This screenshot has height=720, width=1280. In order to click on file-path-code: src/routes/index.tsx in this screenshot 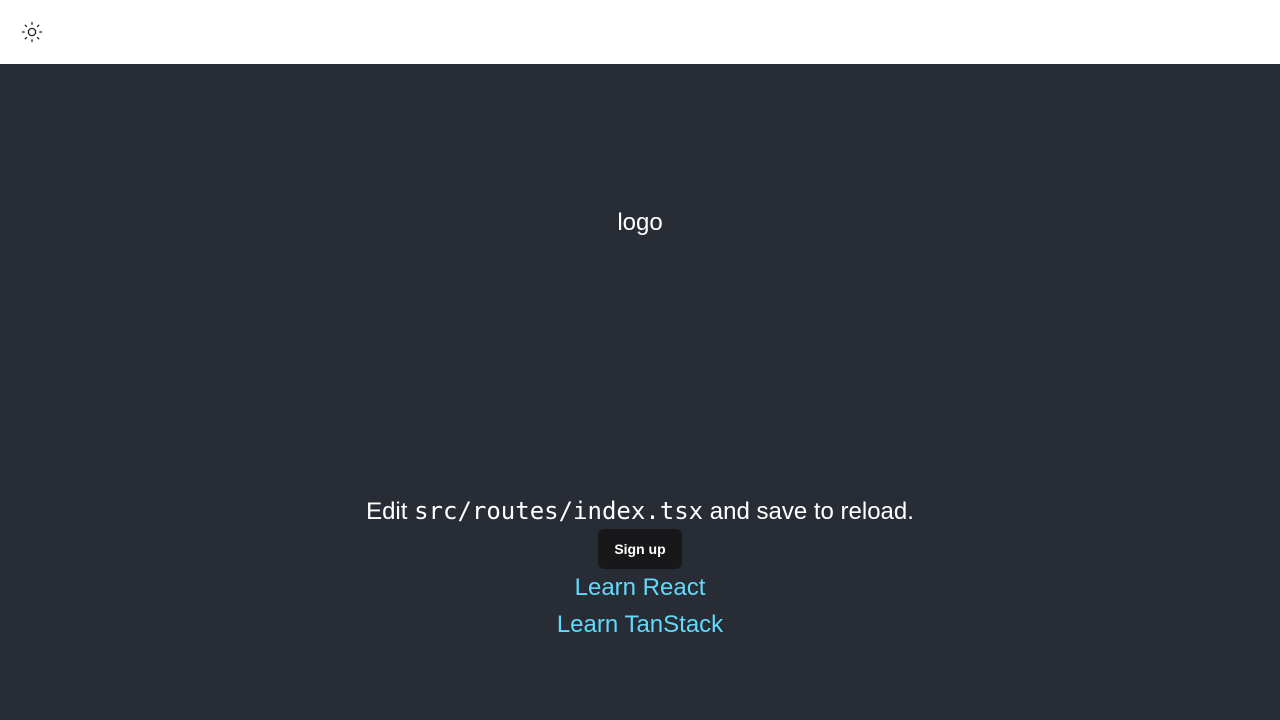, I will do `click(559, 511)`.